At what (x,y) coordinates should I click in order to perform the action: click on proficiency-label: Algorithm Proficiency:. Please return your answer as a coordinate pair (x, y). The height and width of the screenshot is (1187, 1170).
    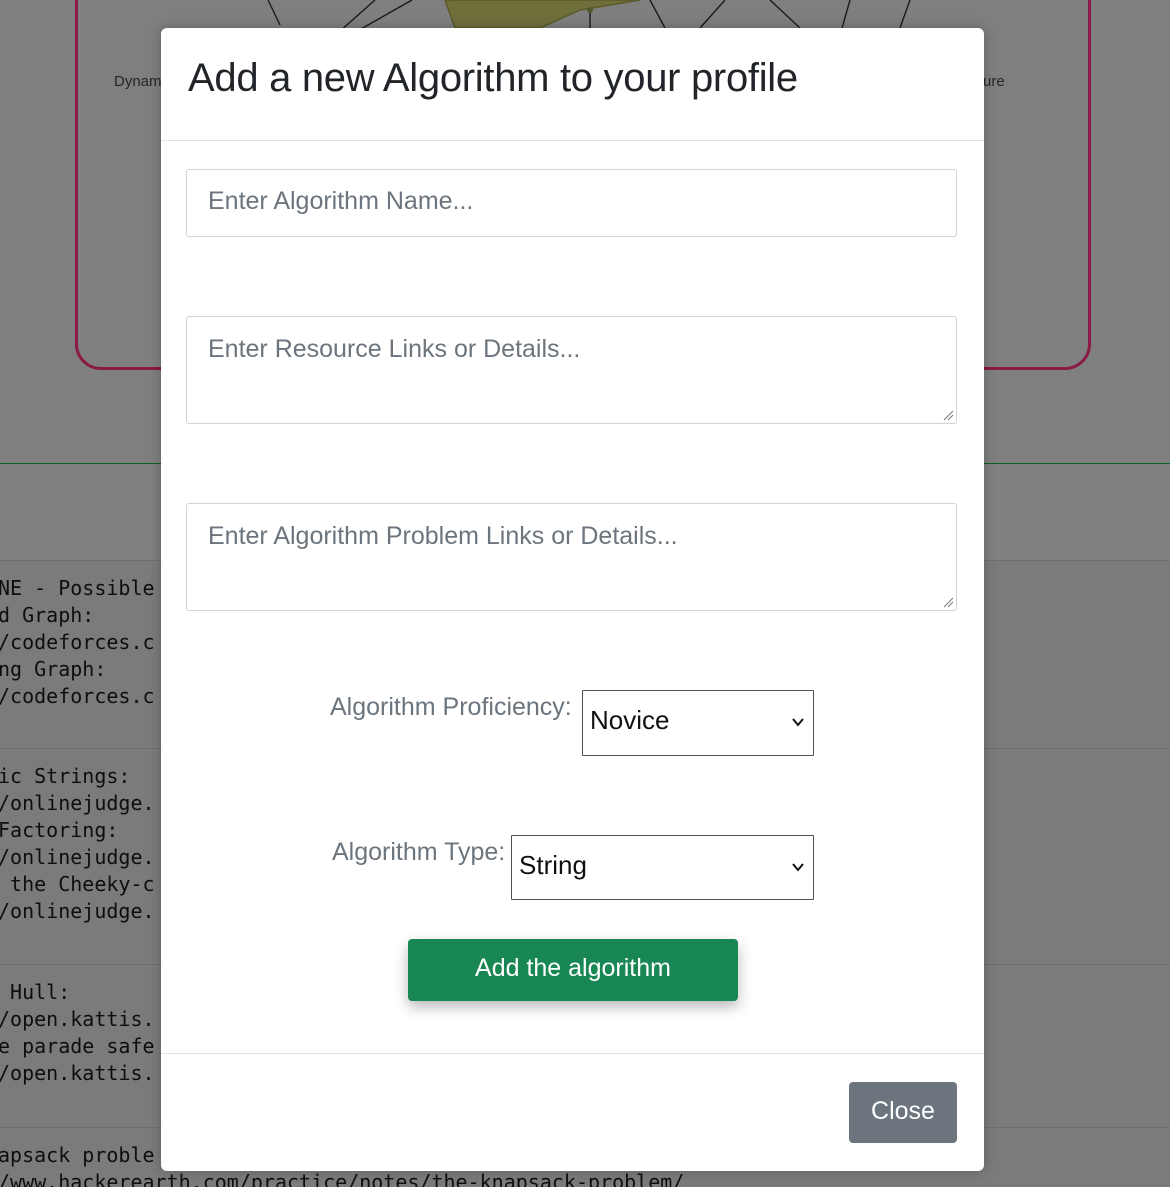
    Looking at the image, I should click on (451, 707).